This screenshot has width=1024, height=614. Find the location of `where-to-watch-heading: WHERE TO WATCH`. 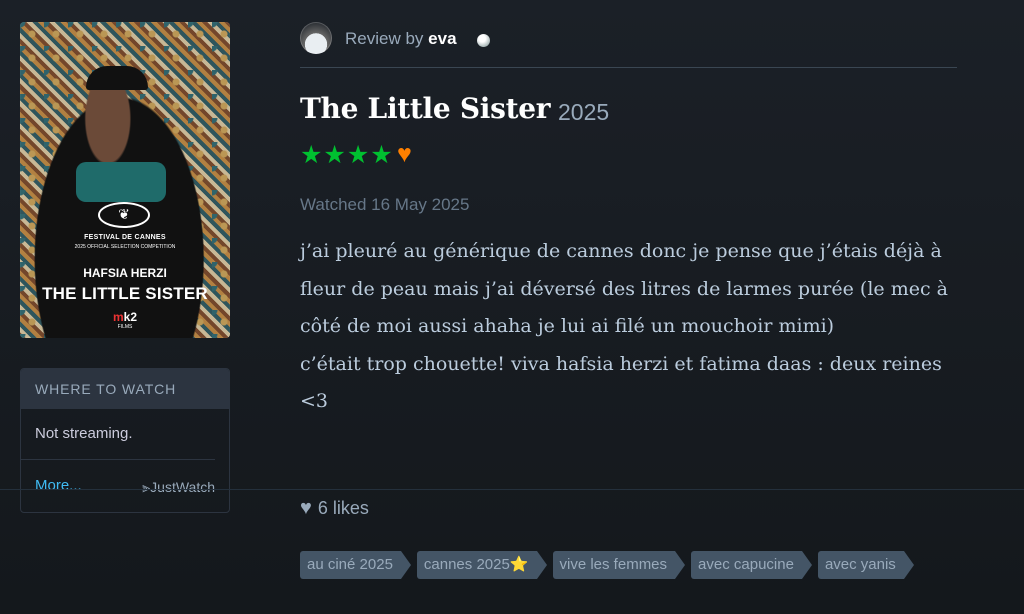

where-to-watch-heading: WHERE TO WATCH is located at coordinates (125, 389).